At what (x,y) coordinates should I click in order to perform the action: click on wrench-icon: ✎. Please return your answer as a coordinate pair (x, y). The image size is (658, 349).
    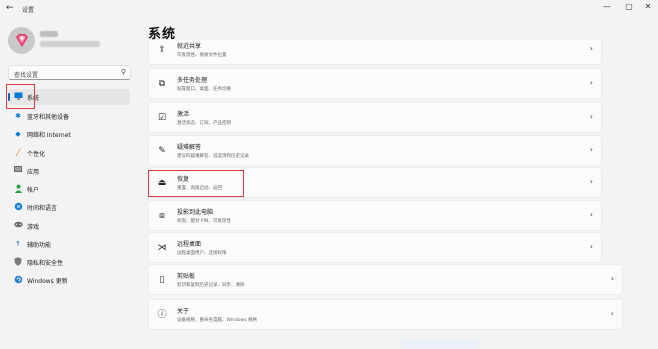
    Looking at the image, I should click on (162, 151).